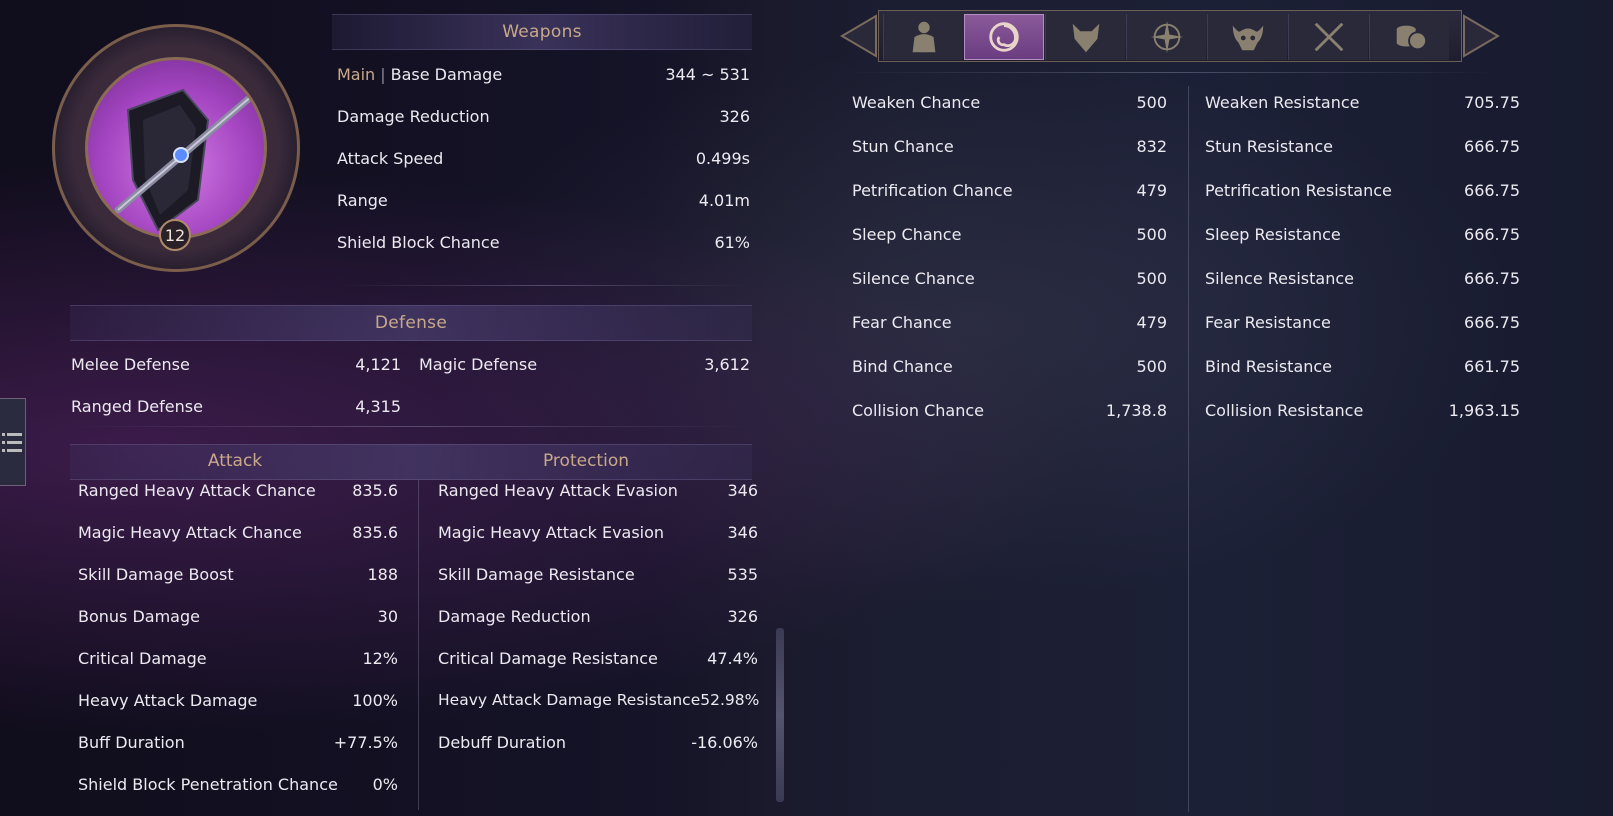  What do you see at coordinates (185, 160) in the screenshot?
I see `shield-sword-icon` at bounding box center [185, 160].